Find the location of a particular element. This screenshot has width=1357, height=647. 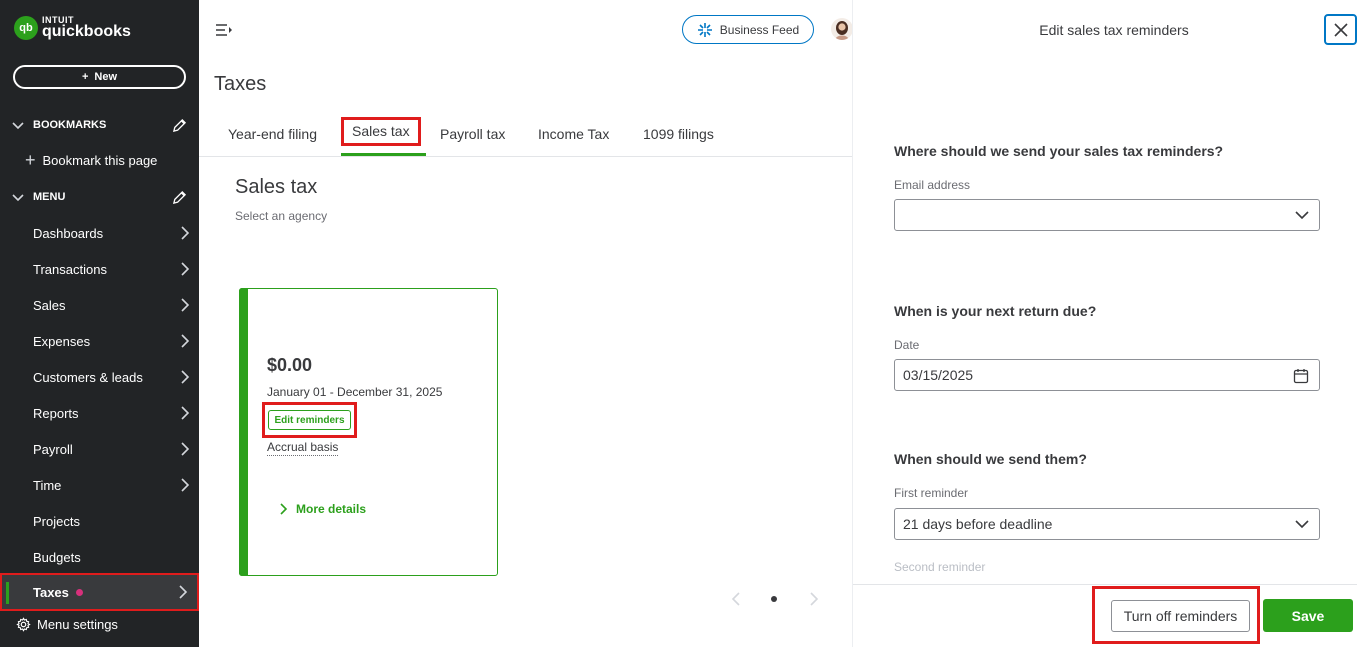

chevron-left-icon is located at coordinates (736, 599).